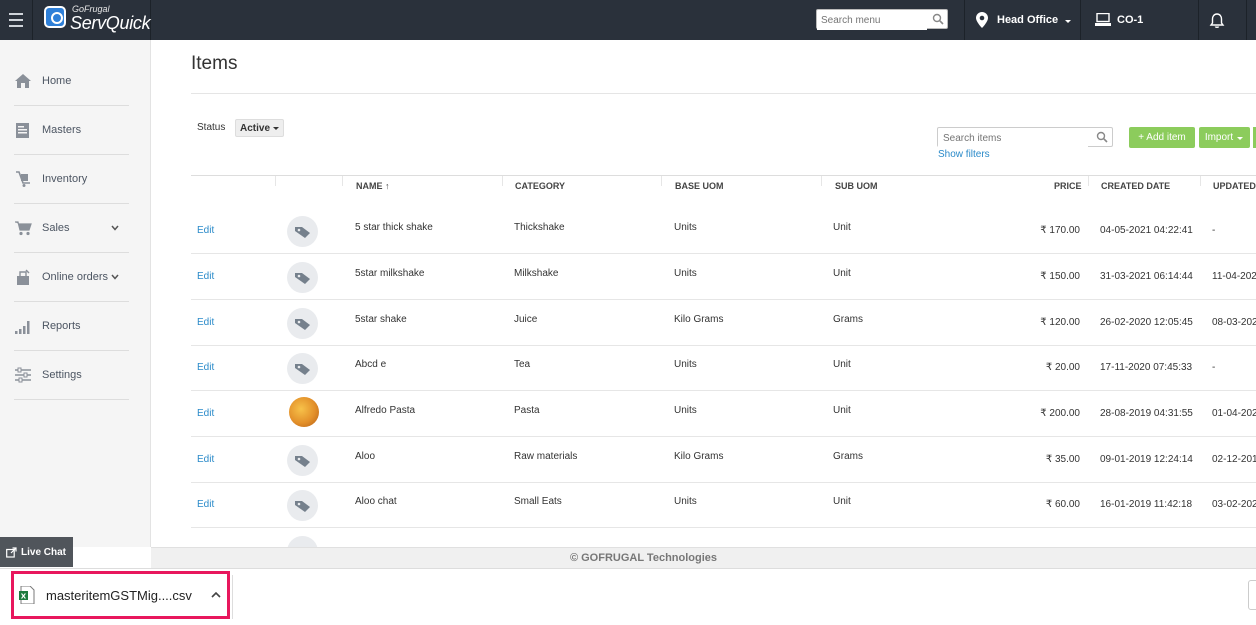  Describe the element at coordinates (71, 130) in the screenshot. I see `sidebar-item-masters: Masters` at that location.